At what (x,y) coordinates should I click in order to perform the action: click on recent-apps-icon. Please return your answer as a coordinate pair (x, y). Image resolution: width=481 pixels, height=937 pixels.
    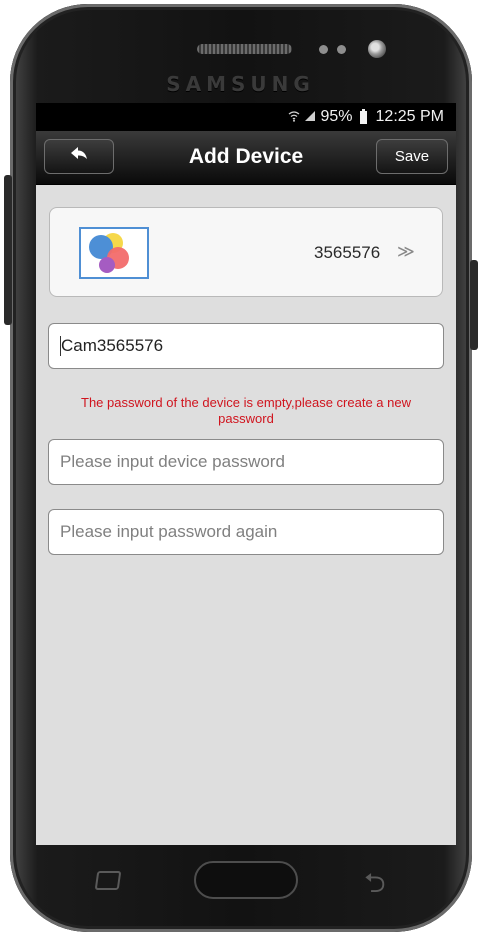
    Looking at the image, I should click on (108, 880).